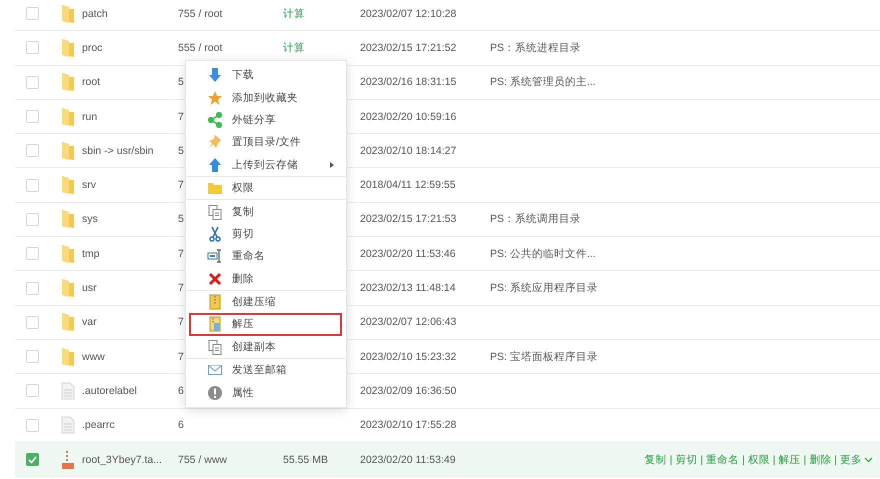 The height and width of the screenshot is (479, 880). I want to click on file-name: srv, so click(89, 185).